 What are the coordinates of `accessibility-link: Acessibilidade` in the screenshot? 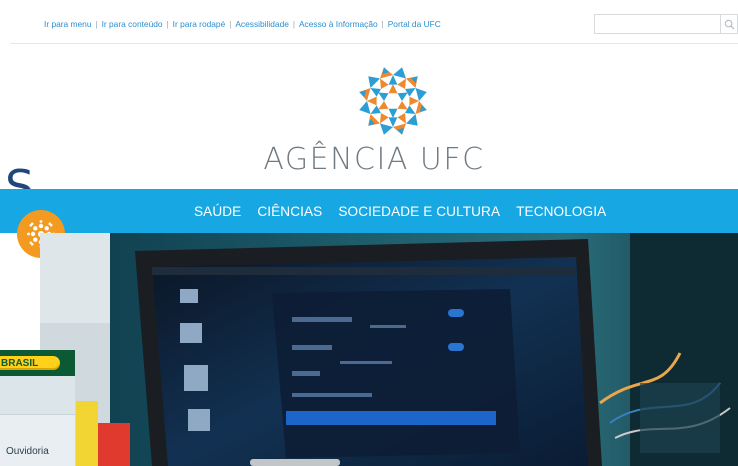 It's located at (262, 24).